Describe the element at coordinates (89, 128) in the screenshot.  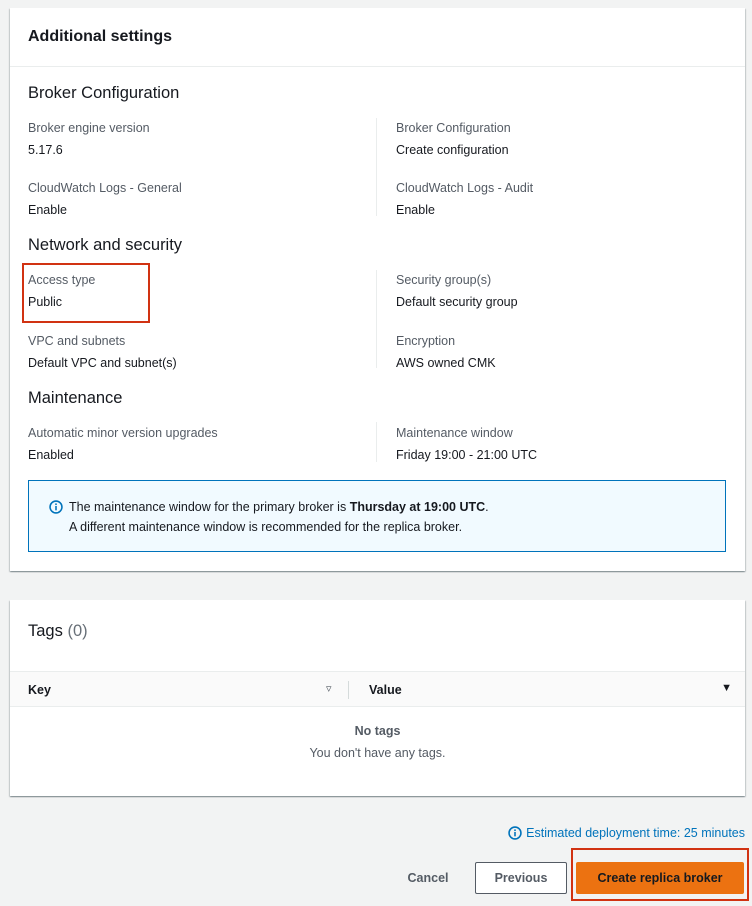
I see `broker-engine-version-label: Broker engine version` at that location.